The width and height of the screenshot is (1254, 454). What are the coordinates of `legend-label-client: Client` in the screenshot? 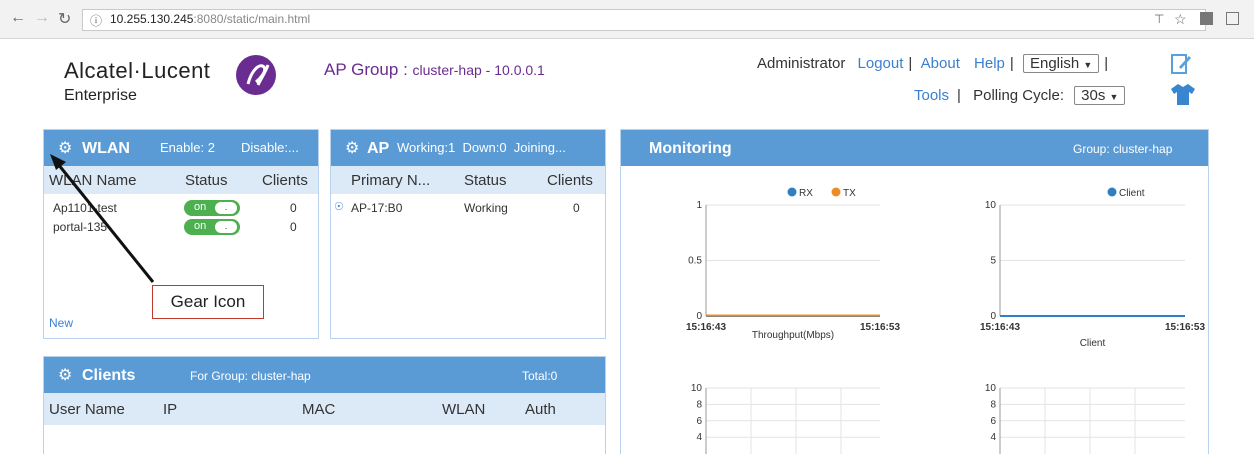 It's located at (1132, 193).